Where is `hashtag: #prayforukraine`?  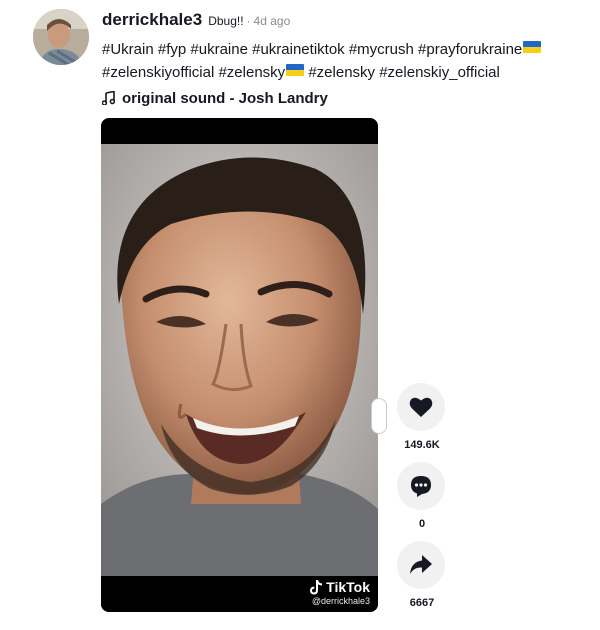
hashtag: #prayforukraine is located at coordinates (470, 49).